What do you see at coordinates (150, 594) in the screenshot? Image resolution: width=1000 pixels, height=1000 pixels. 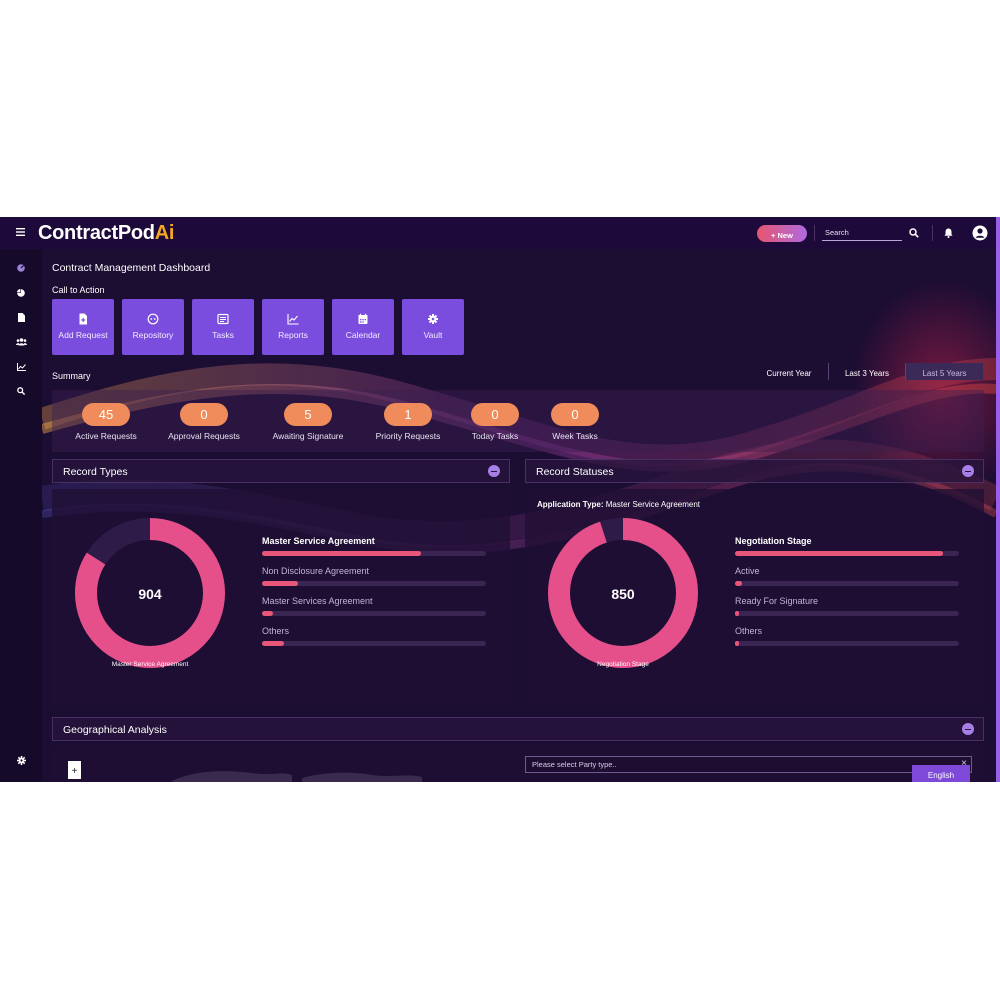 I see `record-types-total: 904` at bounding box center [150, 594].